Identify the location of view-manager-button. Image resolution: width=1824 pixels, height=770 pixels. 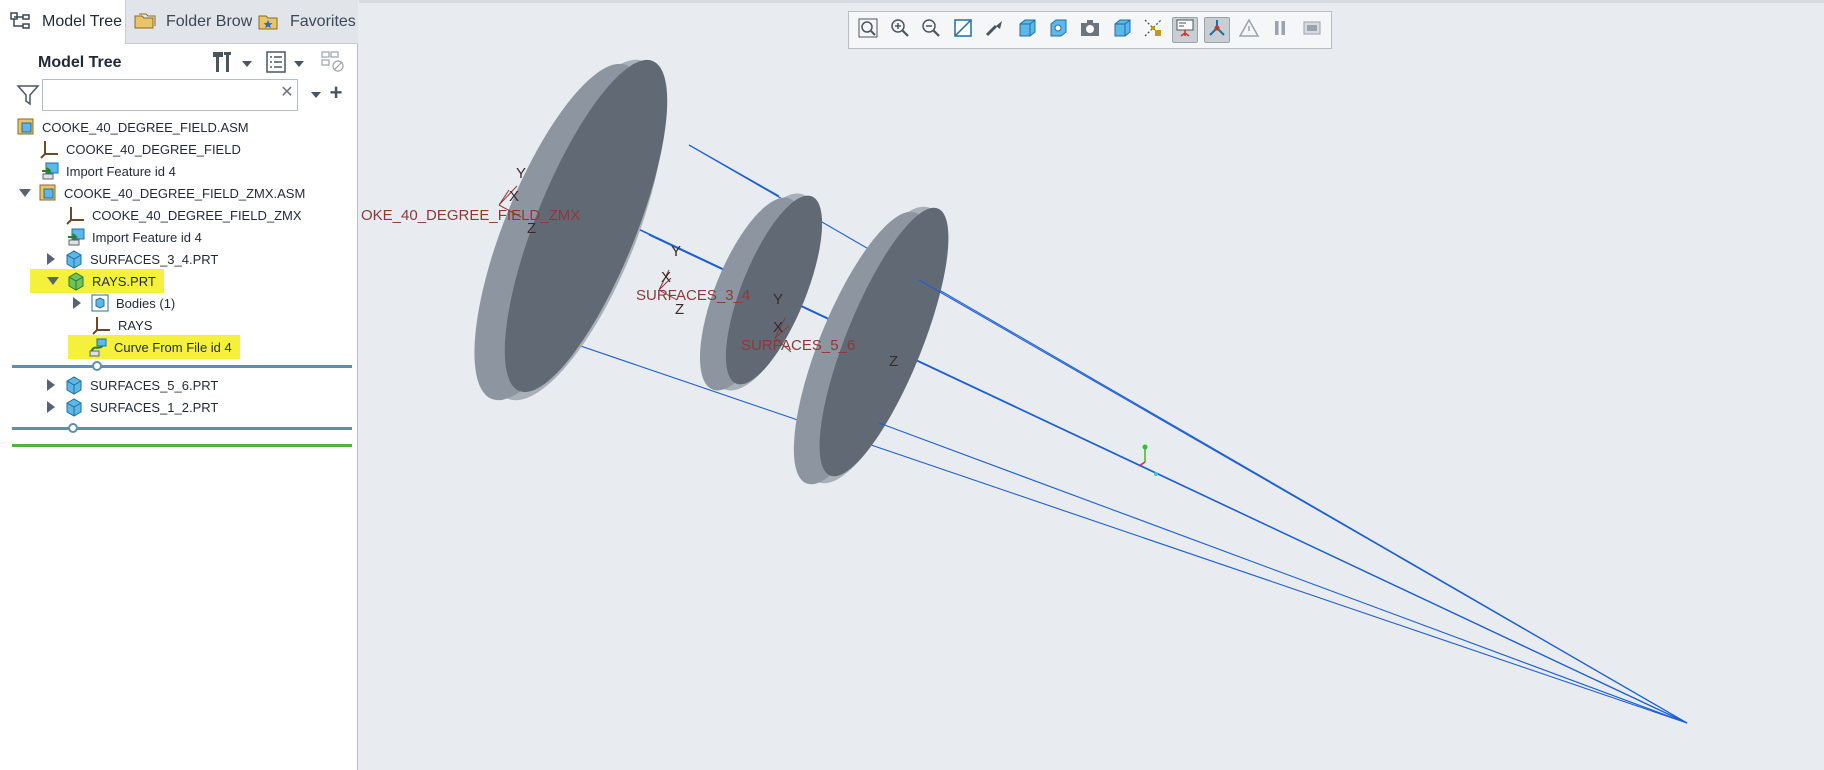
(1122, 30).